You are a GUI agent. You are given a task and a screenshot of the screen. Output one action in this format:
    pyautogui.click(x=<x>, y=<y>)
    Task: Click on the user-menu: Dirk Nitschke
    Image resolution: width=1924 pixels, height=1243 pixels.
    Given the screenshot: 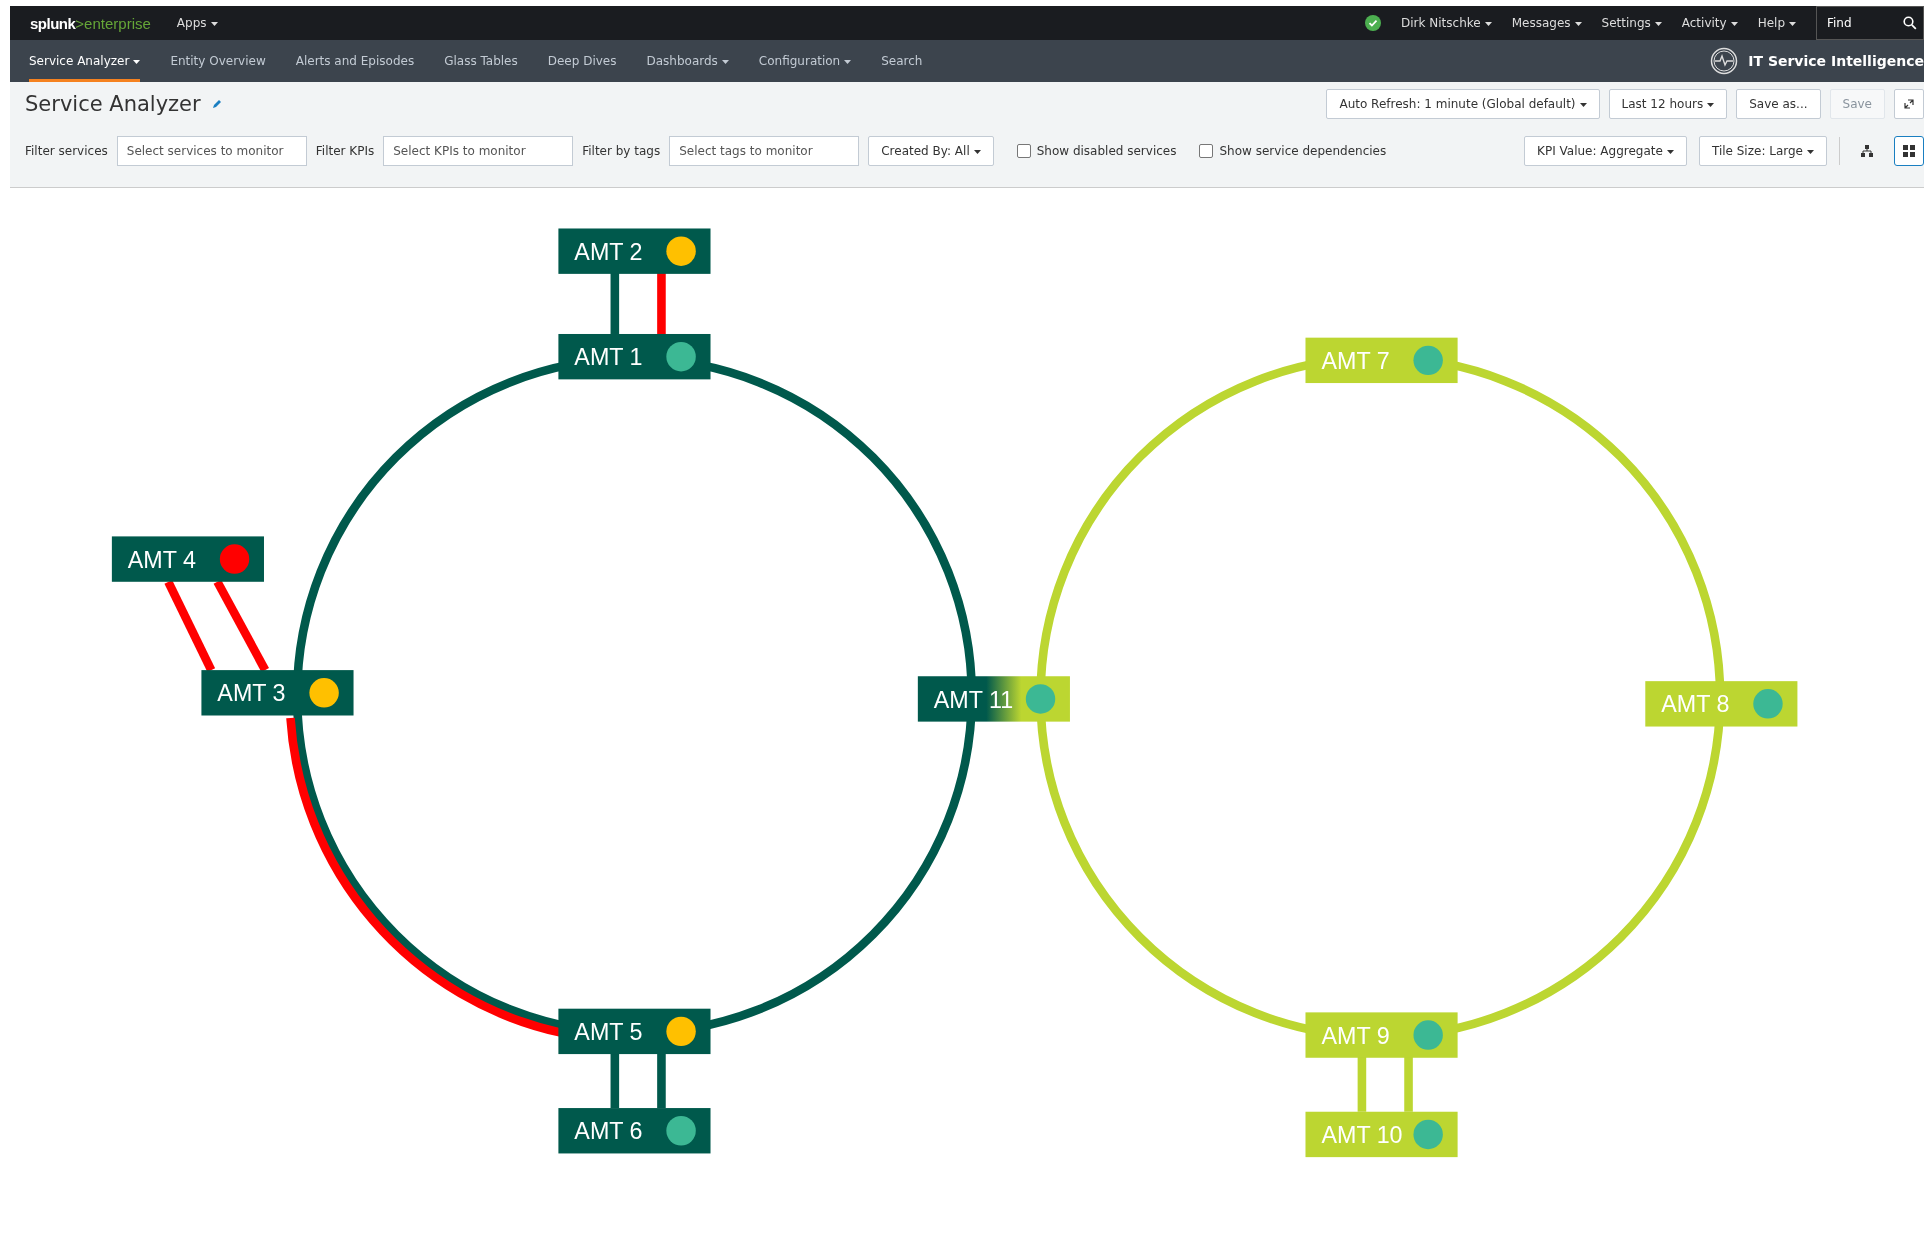 What is the action you would take?
    pyautogui.click(x=1446, y=23)
    